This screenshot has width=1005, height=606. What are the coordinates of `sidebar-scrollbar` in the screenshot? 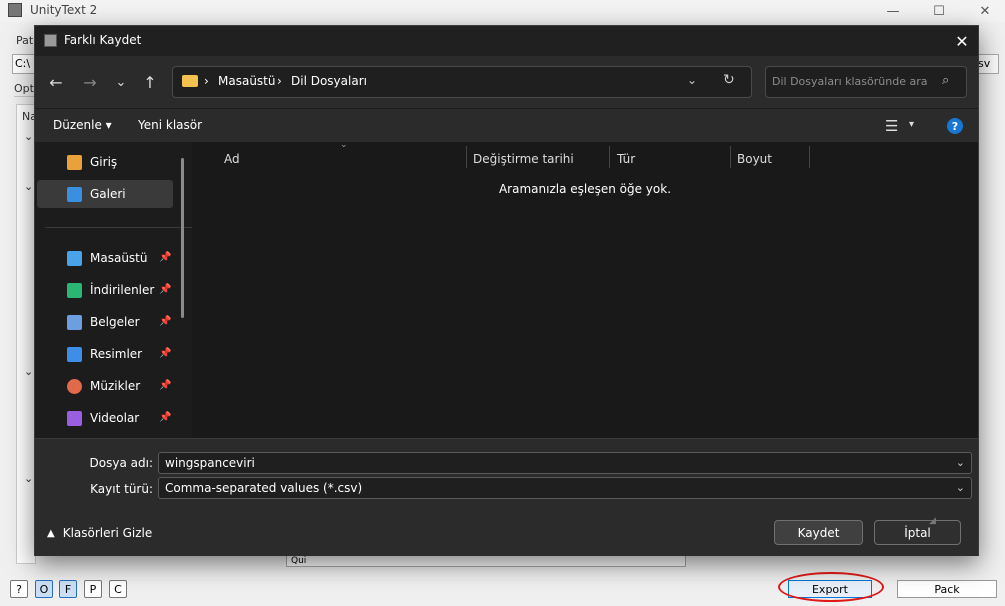 It's located at (182, 238).